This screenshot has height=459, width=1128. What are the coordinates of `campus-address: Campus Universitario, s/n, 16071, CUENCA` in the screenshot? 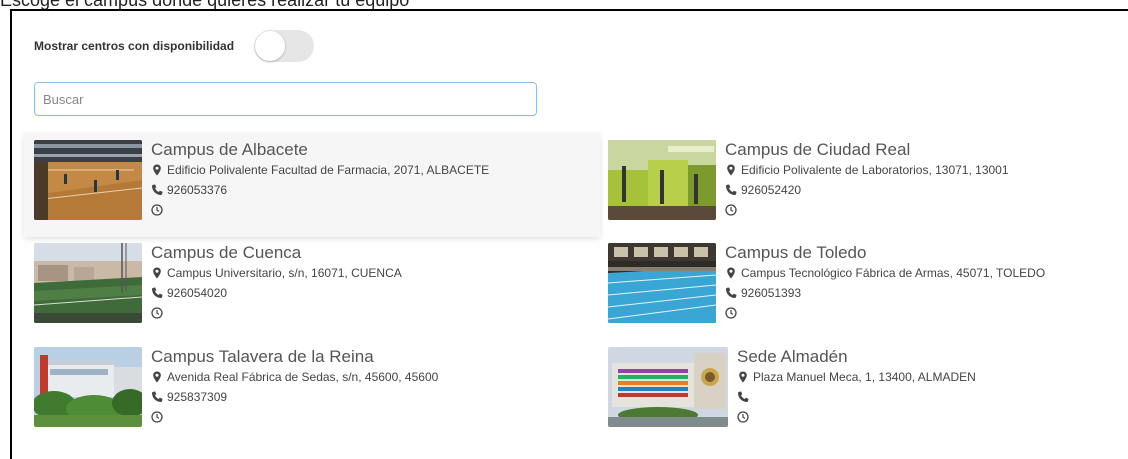 It's located at (276, 273).